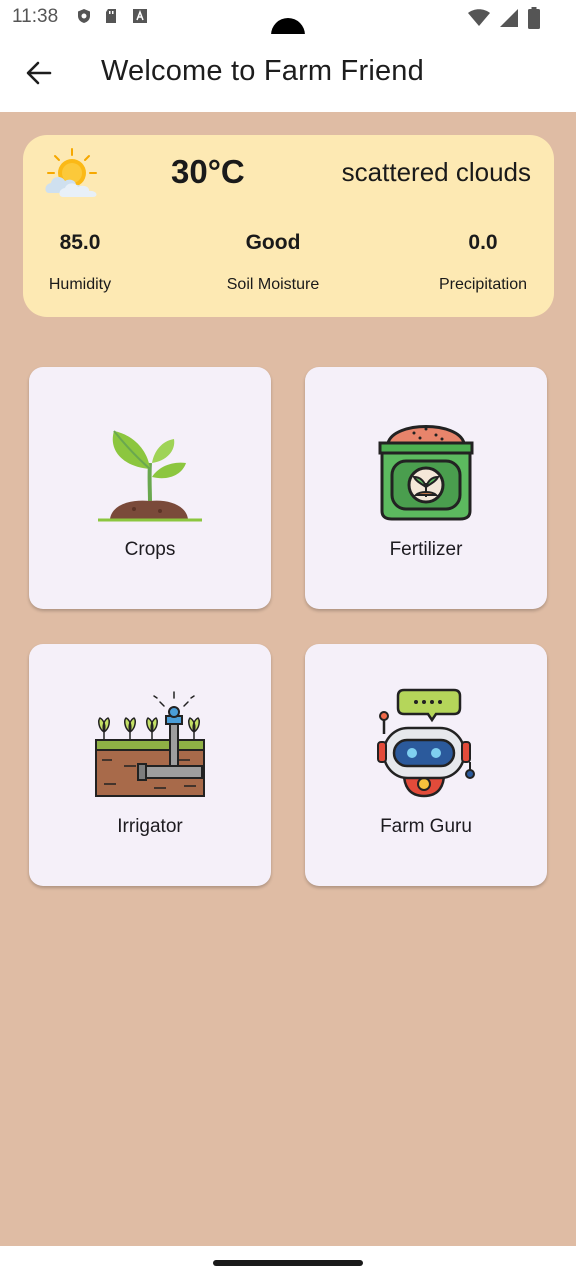 This screenshot has height=1280, width=576. I want to click on weather-description: scattered clouds, so click(436, 172).